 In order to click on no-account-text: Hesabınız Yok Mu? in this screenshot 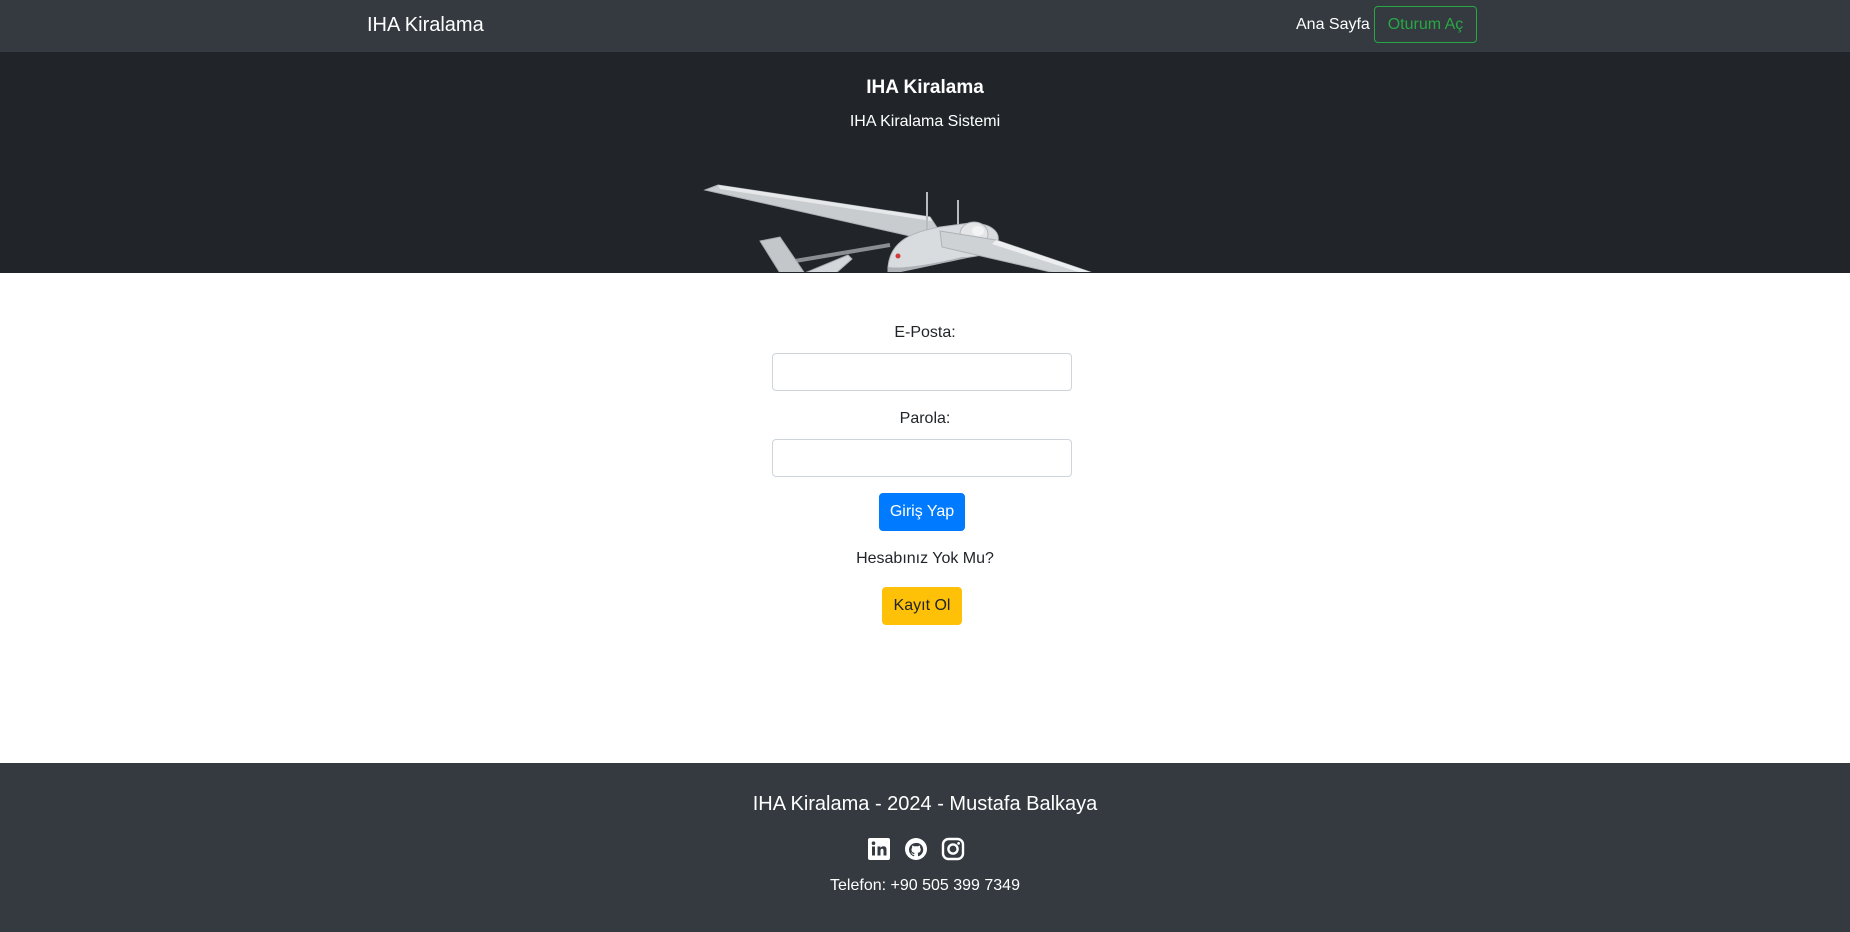, I will do `click(925, 558)`.